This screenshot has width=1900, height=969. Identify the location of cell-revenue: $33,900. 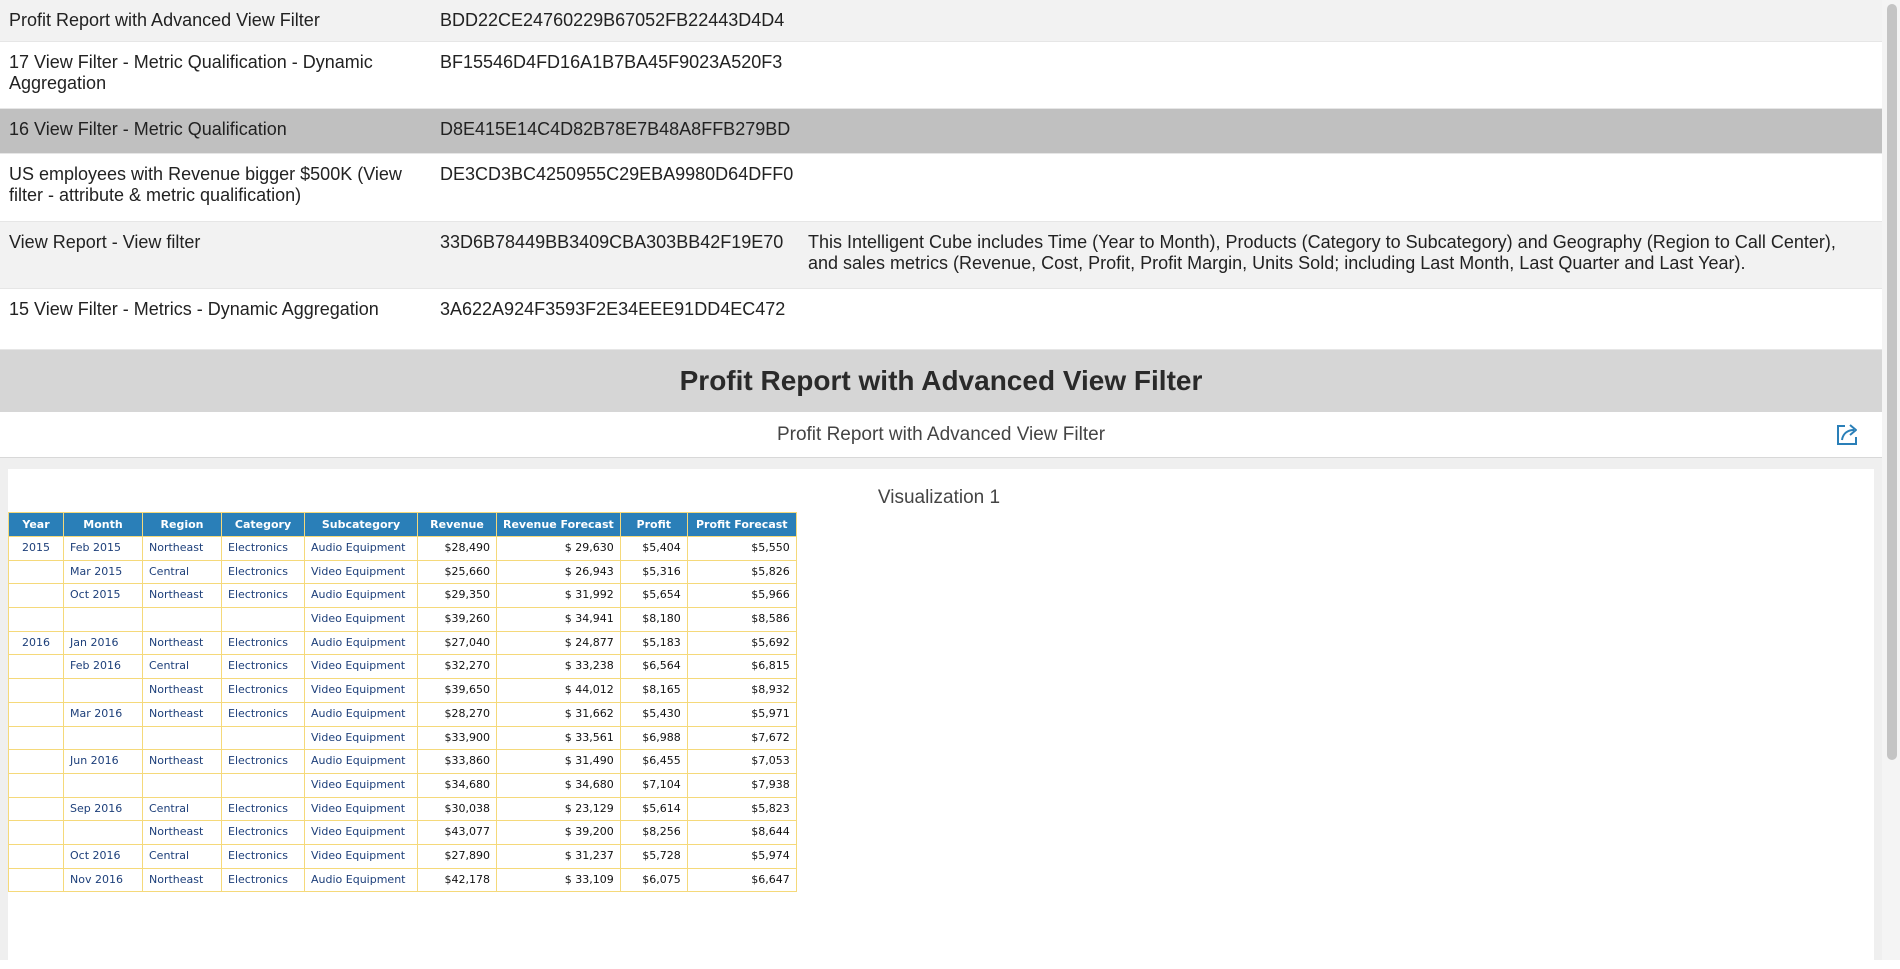
(457, 738).